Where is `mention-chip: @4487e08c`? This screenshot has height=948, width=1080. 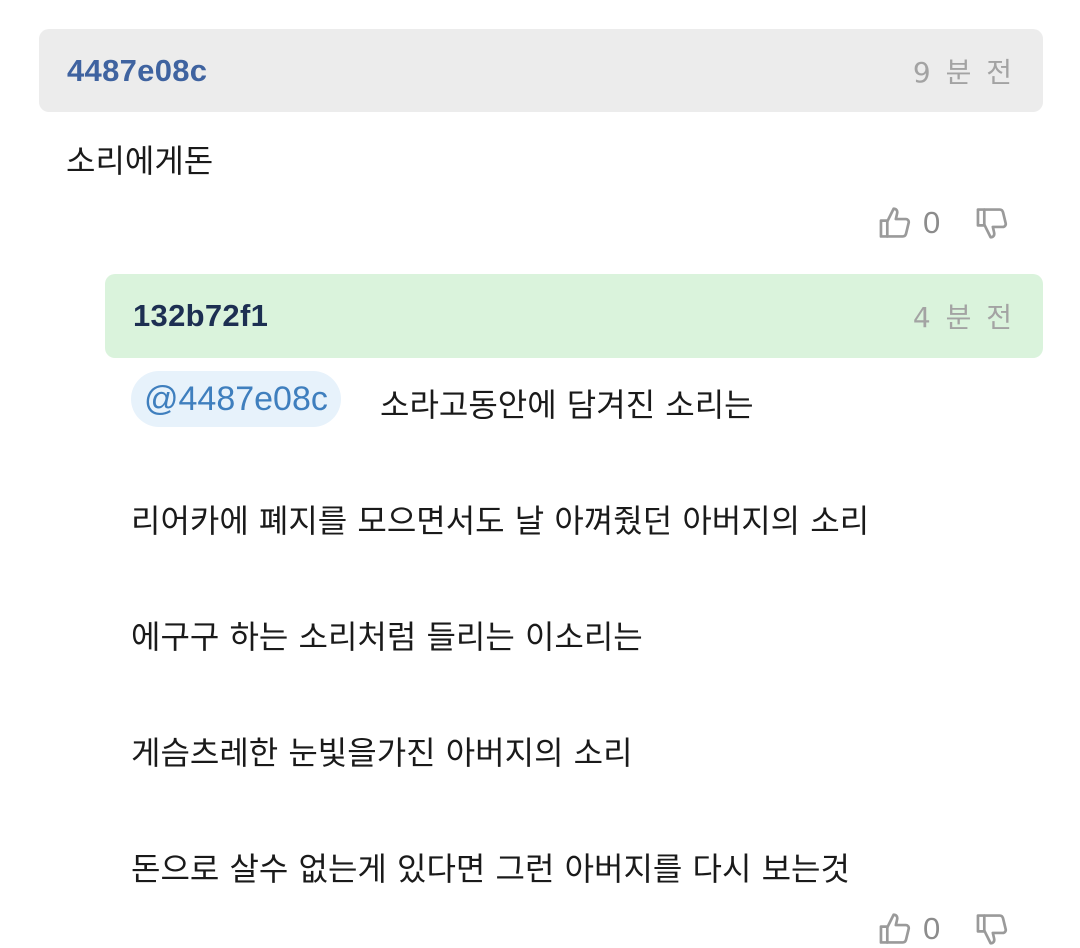
mention-chip: @4487e08c is located at coordinates (236, 399).